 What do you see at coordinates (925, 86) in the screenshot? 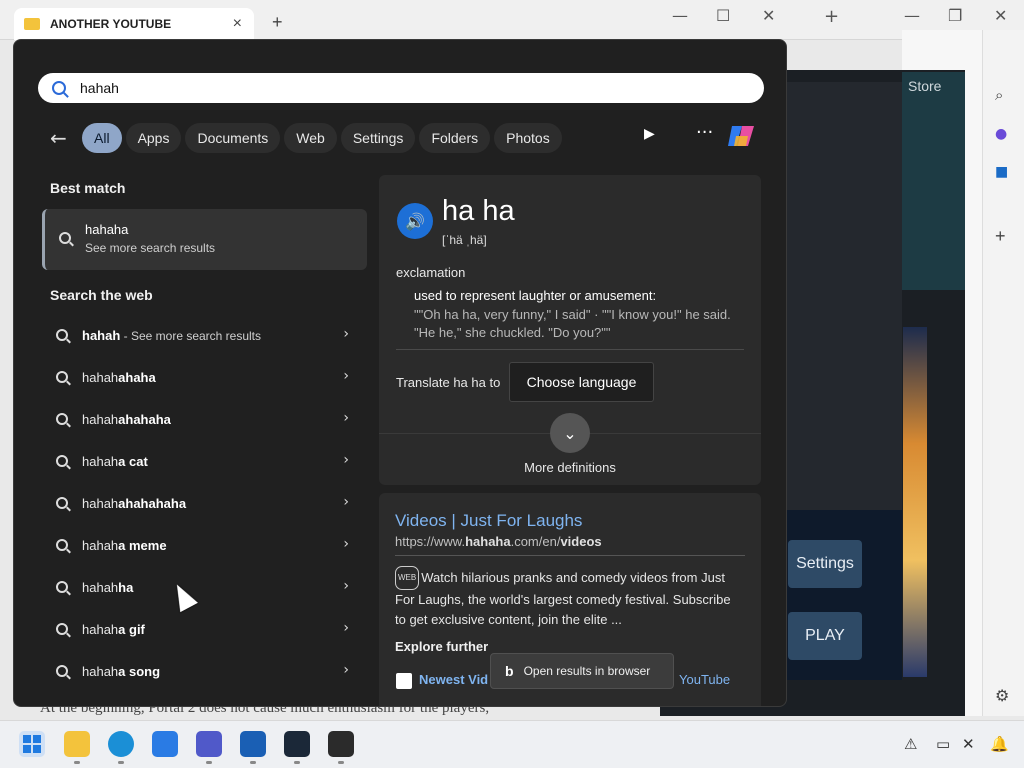
I see `store-label: Store` at bounding box center [925, 86].